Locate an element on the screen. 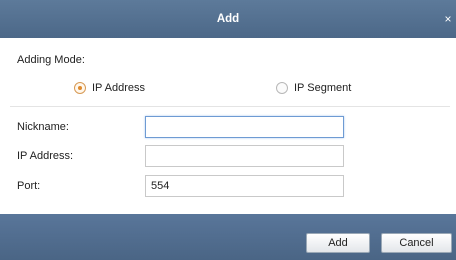  ip-address-label: IP Address: is located at coordinates (45, 156).